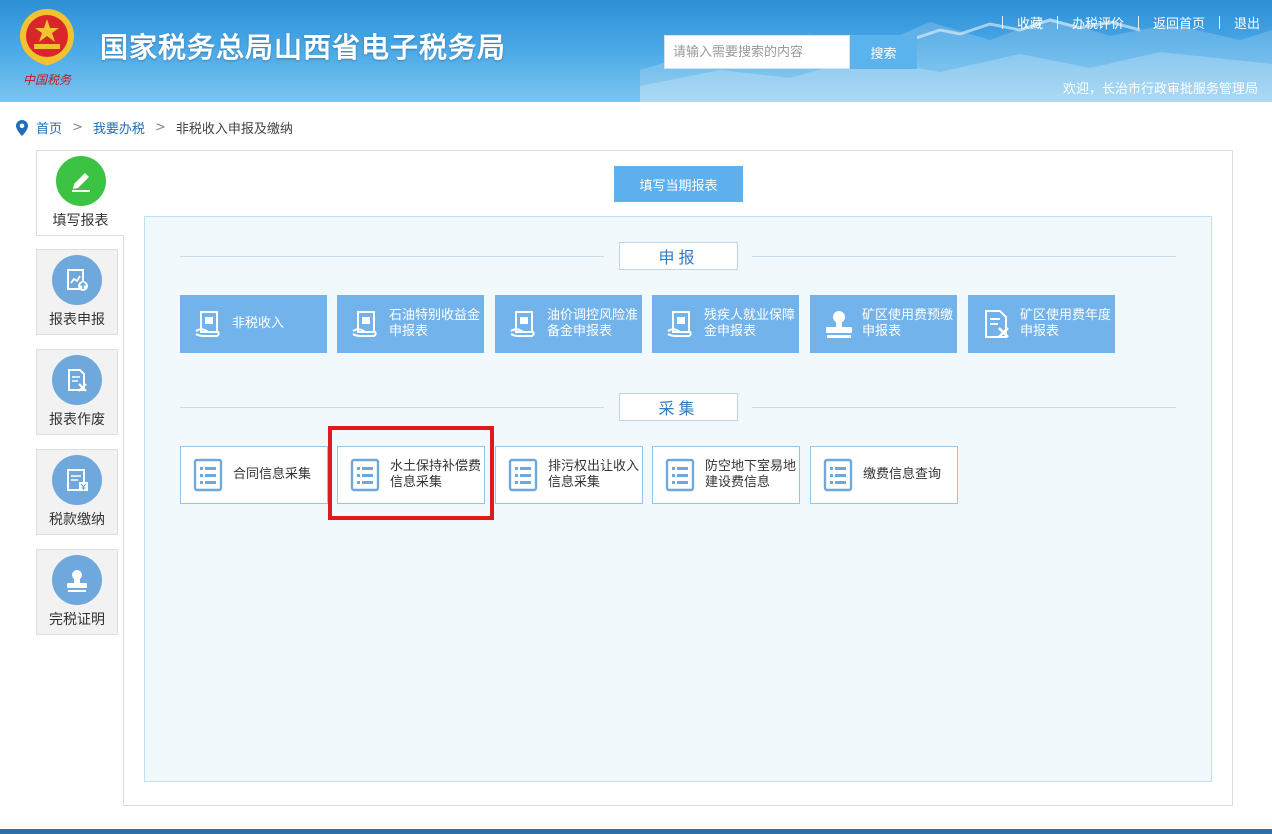  I want to click on coll-tile-air-defense-basement: 防空地下室易地建设费信息, so click(726, 475).